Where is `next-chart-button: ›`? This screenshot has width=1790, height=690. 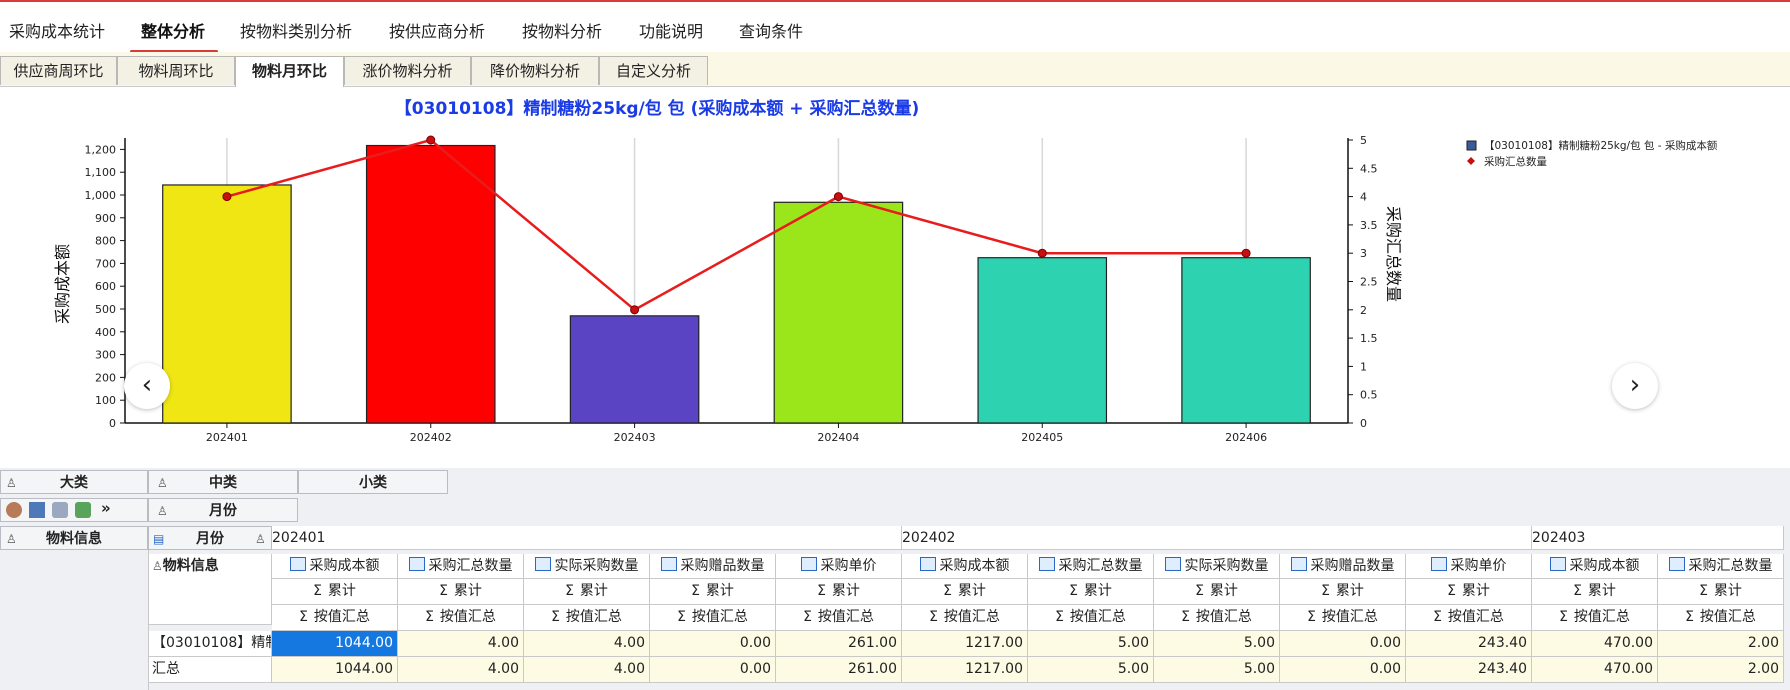
next-chart-button: › is located at coordinates (1635, 386).